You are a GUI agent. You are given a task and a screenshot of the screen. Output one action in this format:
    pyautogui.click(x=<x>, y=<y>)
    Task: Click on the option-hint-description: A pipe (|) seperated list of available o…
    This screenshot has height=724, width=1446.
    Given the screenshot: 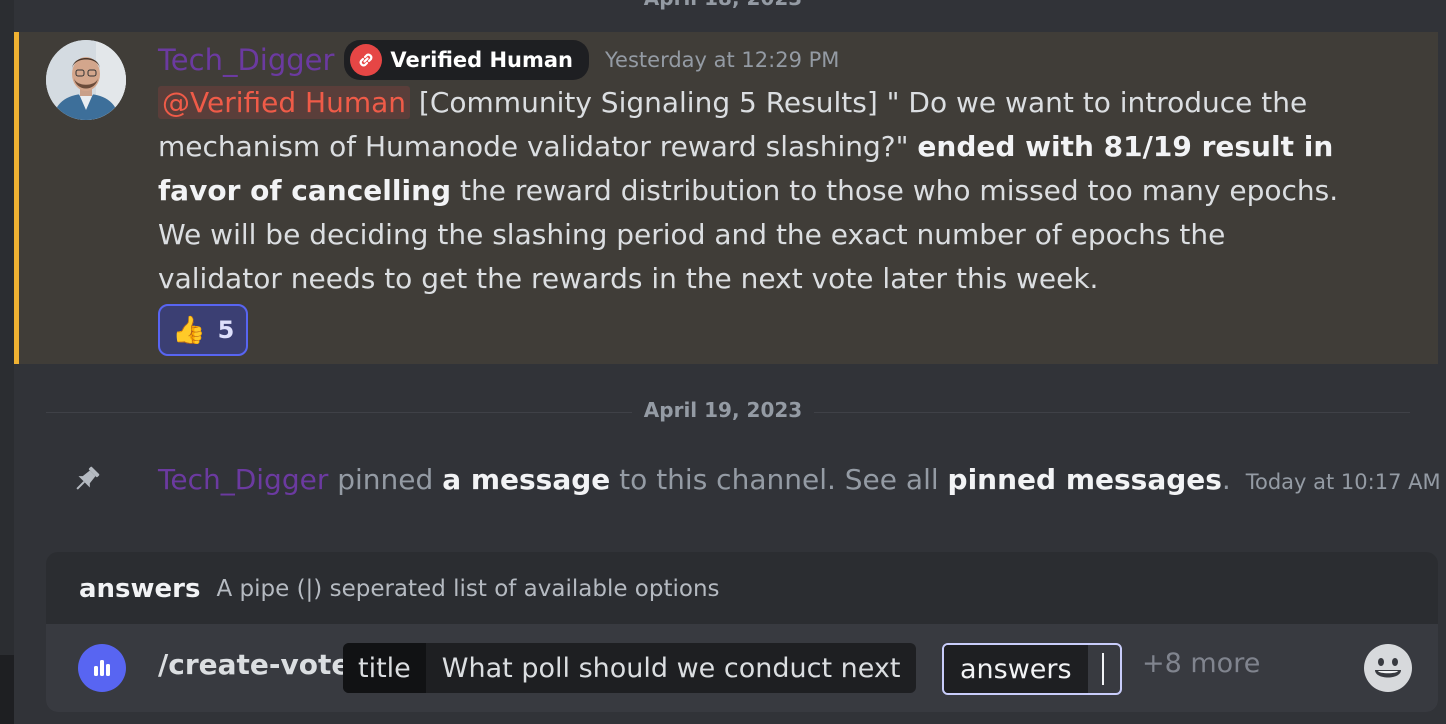 What is the action you would take?
    pyautogui.click(x=468, y=589)
    